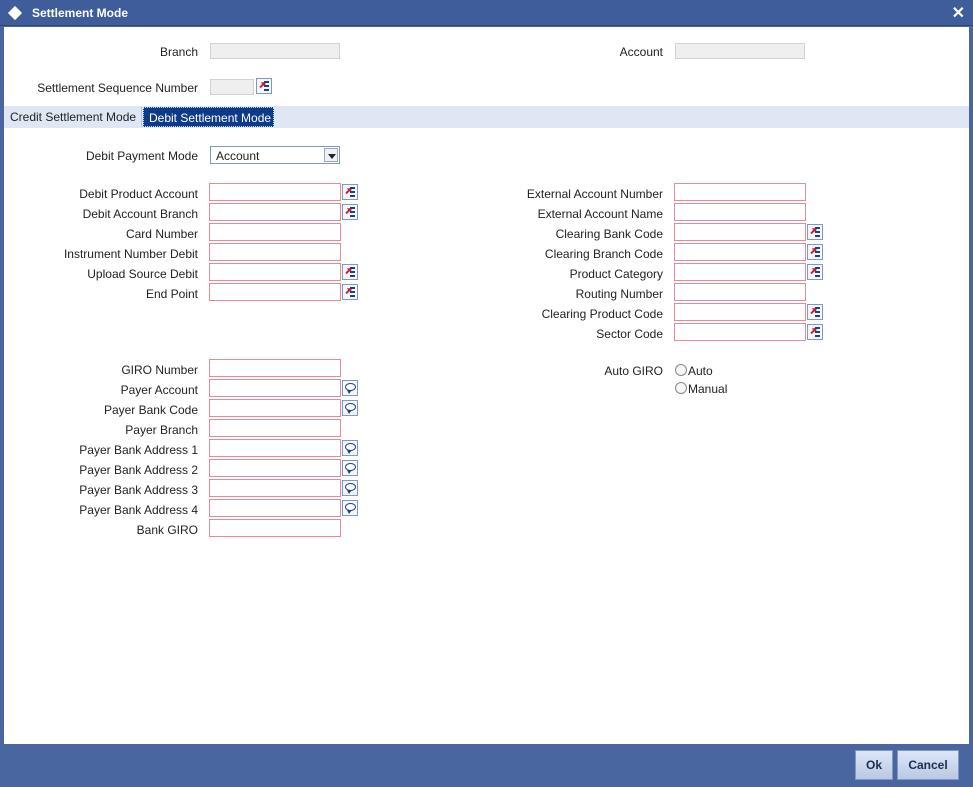  Describe the element at coordinates (815, 332) in the screenshot. I see `sector-code-lov-icon` at that location.